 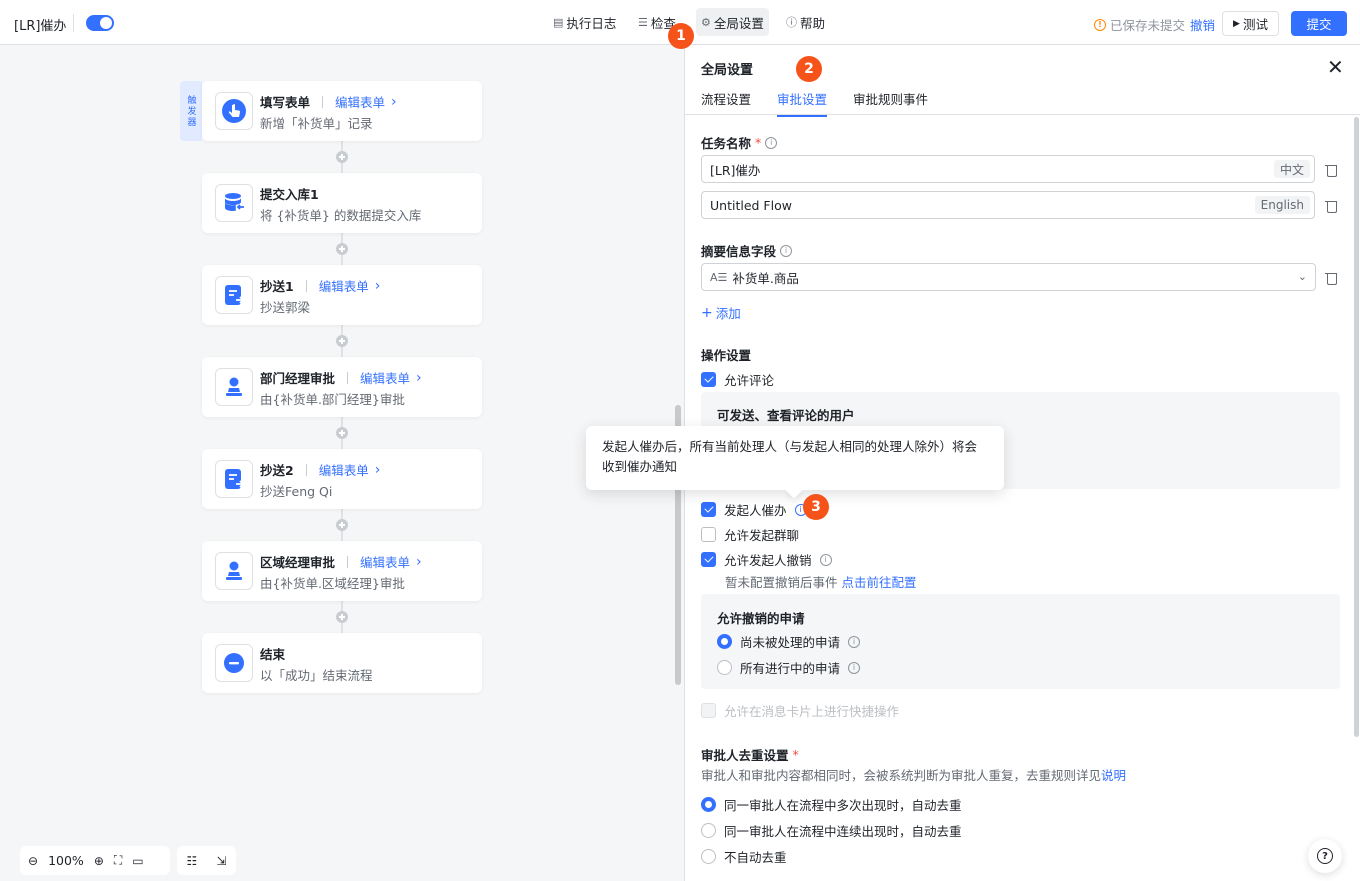 What do you see at coordinates (750, 534) in the screenshot?
I see `allow-group-chat-row: 允许发起群聊` at bounding box center [750, 534].